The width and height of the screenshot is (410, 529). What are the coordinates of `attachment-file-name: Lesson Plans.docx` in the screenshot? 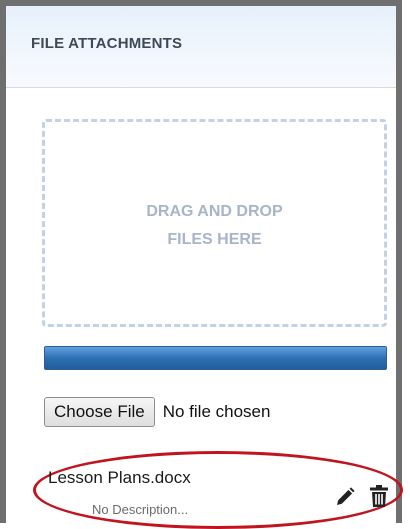 It's located at (119, 478).